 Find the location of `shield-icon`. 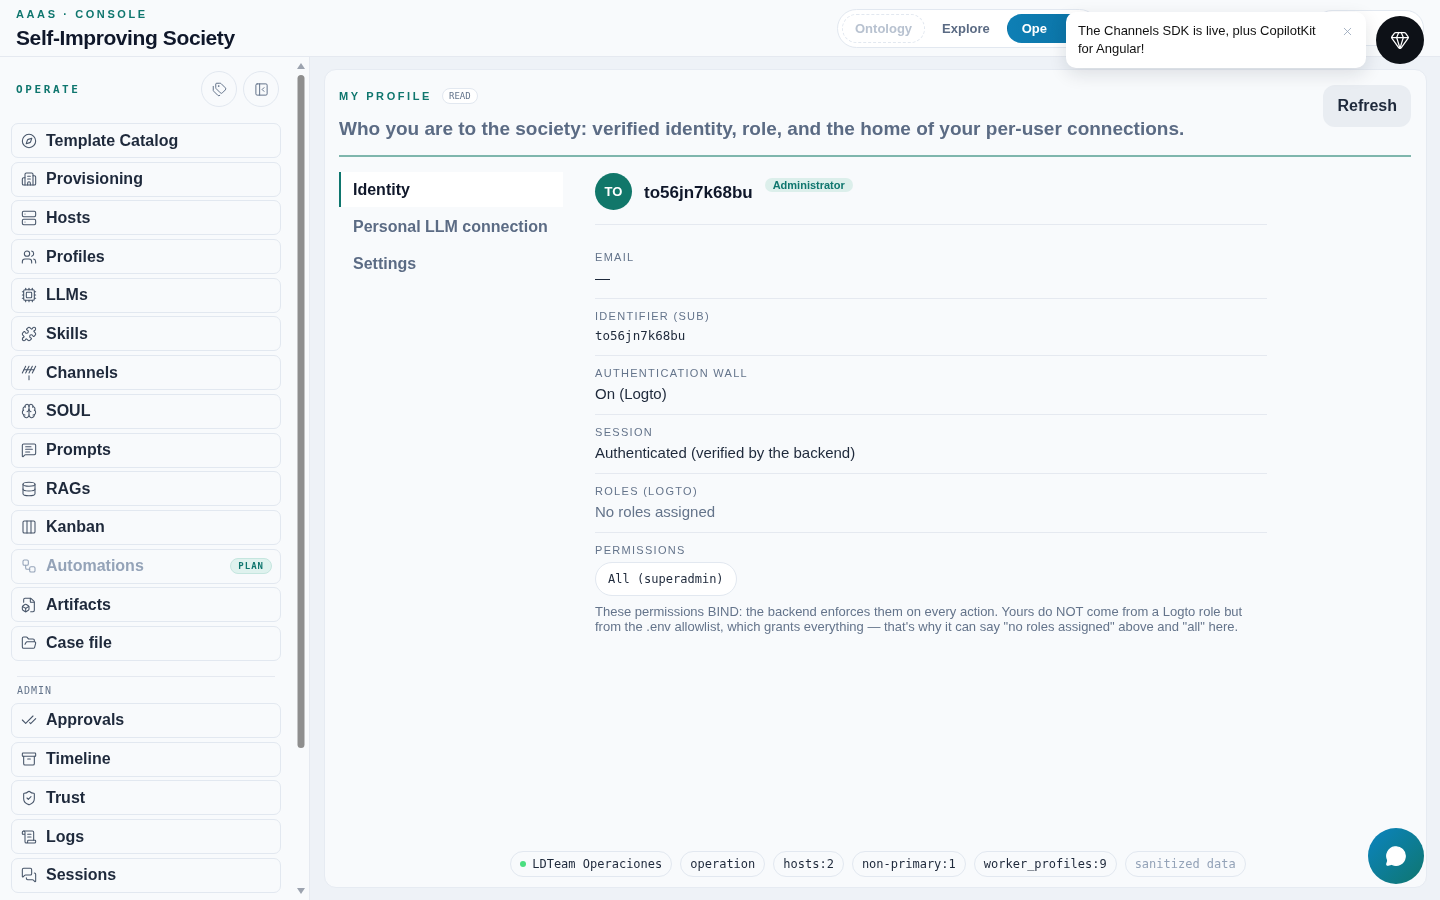

shield-icon is located at coordinates (29, 797).